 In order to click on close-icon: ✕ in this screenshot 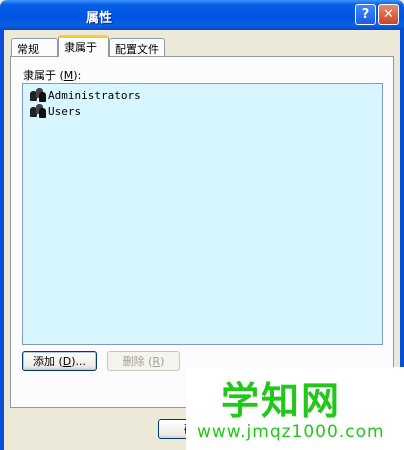, I will do `click(388, 14)`.